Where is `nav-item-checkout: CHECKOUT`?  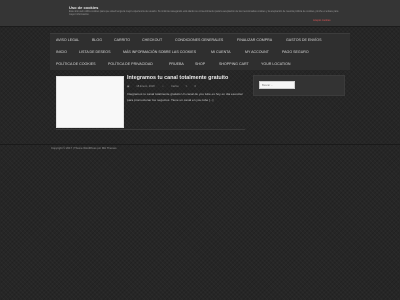 nav-item-checkout: CHECKOUT is located at coordinates (152, 40).